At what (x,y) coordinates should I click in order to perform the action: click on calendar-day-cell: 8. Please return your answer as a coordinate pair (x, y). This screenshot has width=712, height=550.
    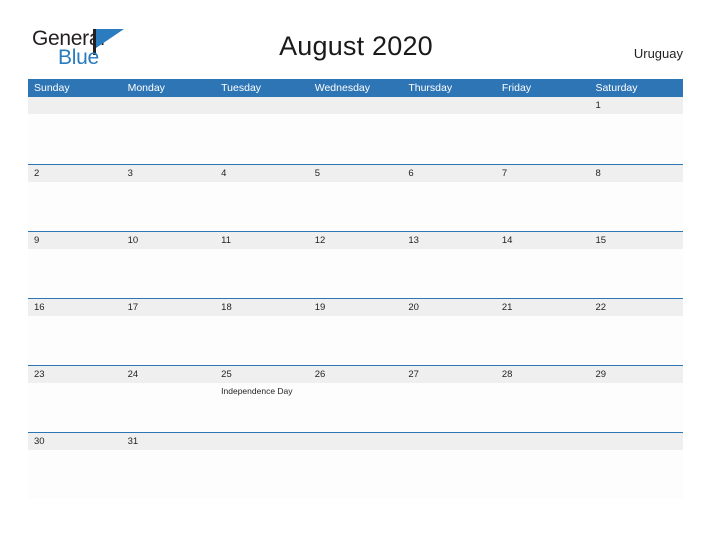
    Looking at the image, I should click on (636, 198).